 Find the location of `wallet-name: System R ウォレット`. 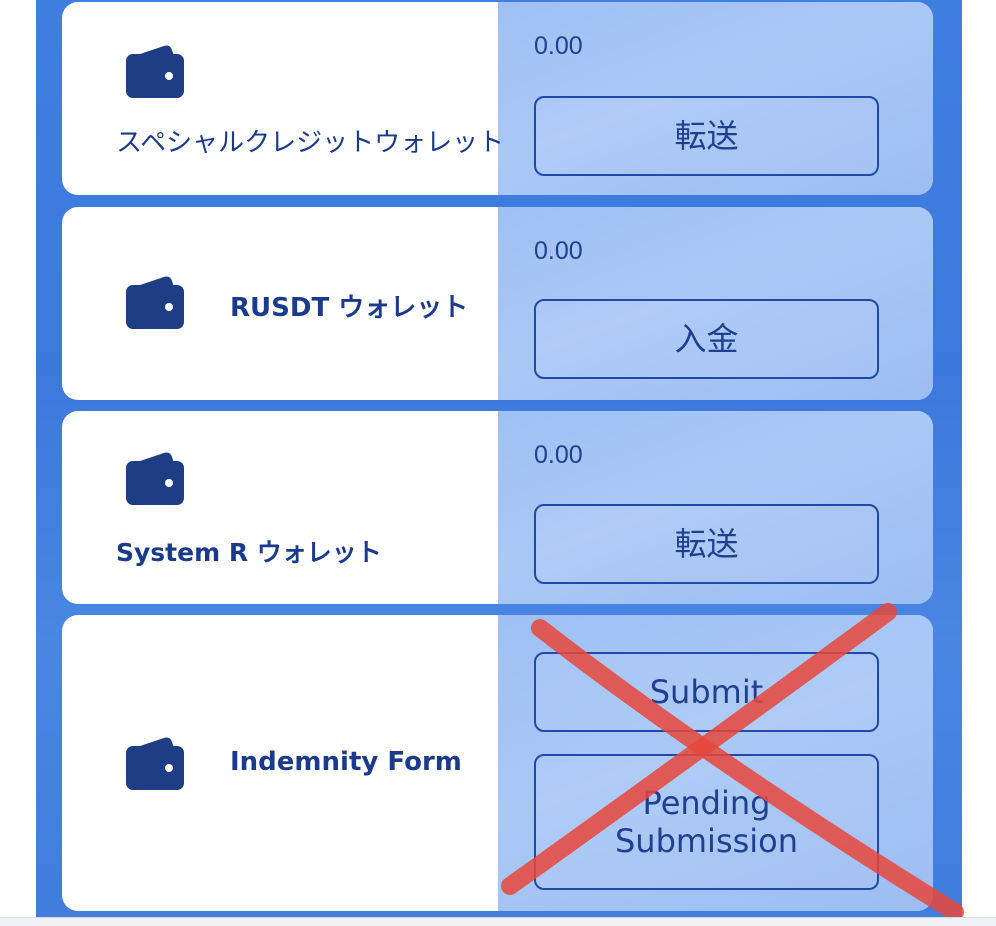

wallet-name: System R ウォレット is located at coordinates (249, 552).